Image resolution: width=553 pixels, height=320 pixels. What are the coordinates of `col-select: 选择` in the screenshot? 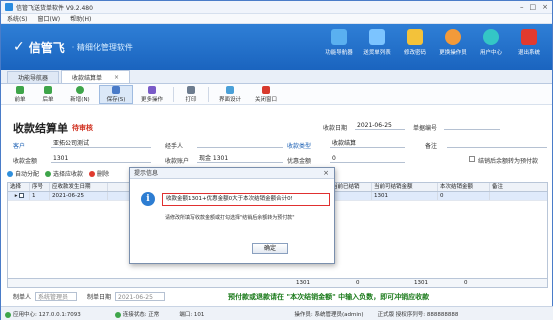 It's located at (19, 187).